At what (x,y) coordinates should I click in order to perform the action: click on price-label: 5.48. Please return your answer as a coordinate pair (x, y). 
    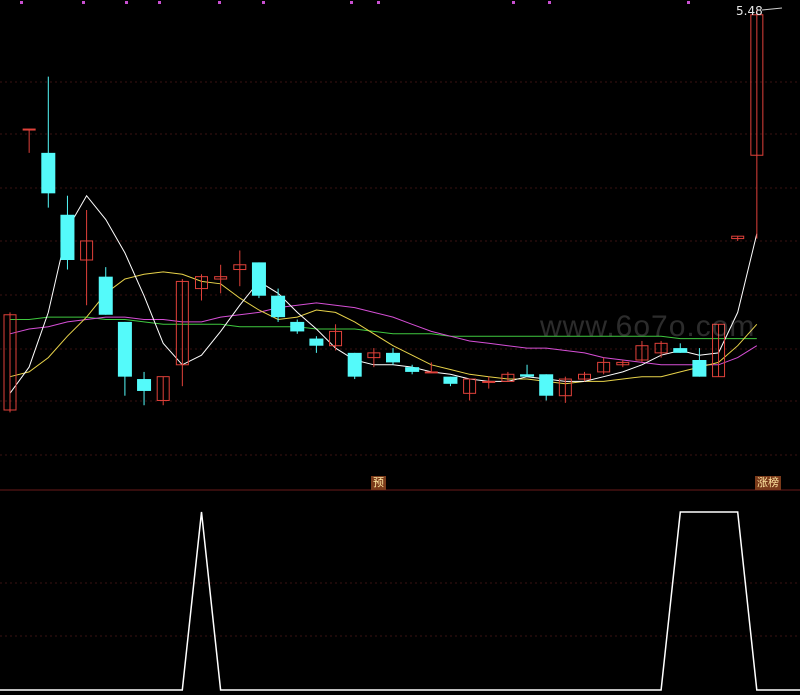
    Looking at the image, I should click on (749, 11).